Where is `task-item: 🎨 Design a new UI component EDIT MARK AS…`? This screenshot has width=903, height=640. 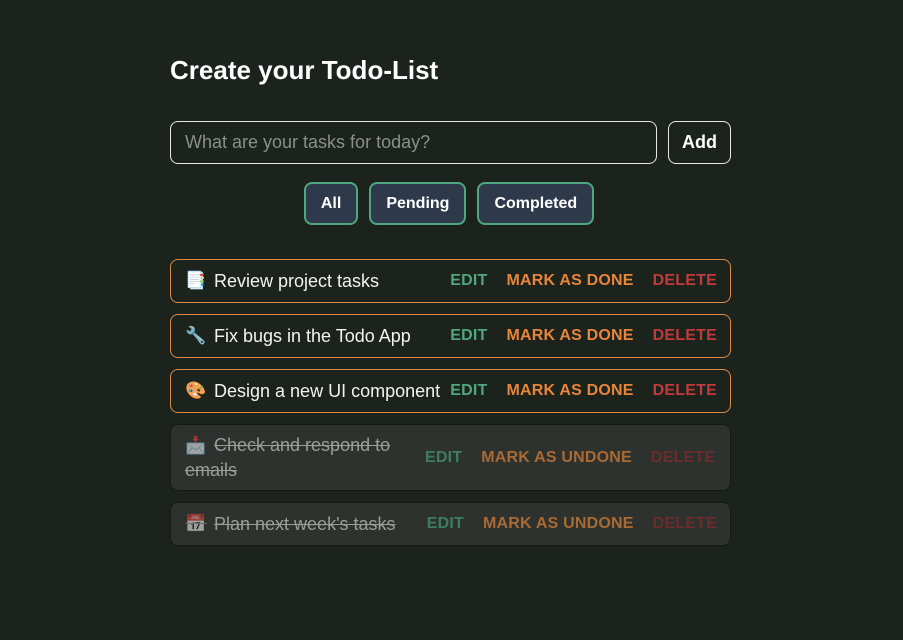 task-item: 🎨 Design a new UI component EDIT MARK AS… is located at coordinates (450, 391).